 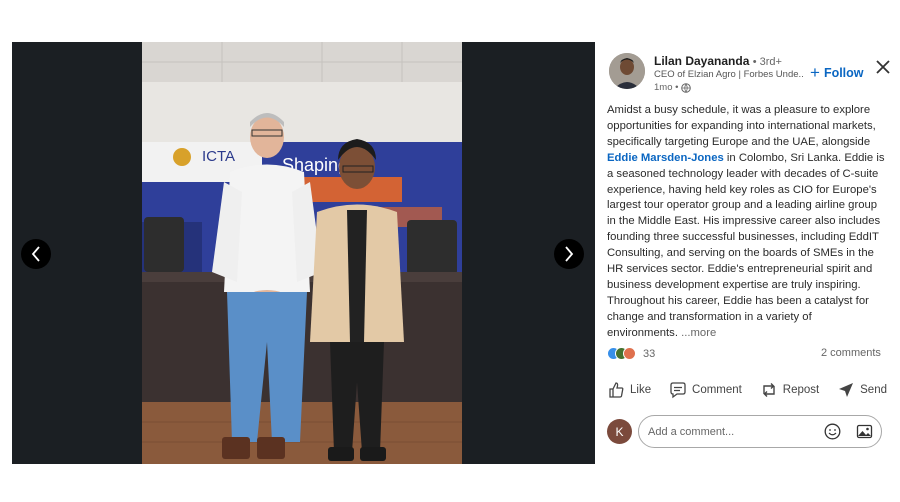 What do you see at coordinates (846, 390) in the screenshot?
I see `send-icon` at bounding box center [846, 390].